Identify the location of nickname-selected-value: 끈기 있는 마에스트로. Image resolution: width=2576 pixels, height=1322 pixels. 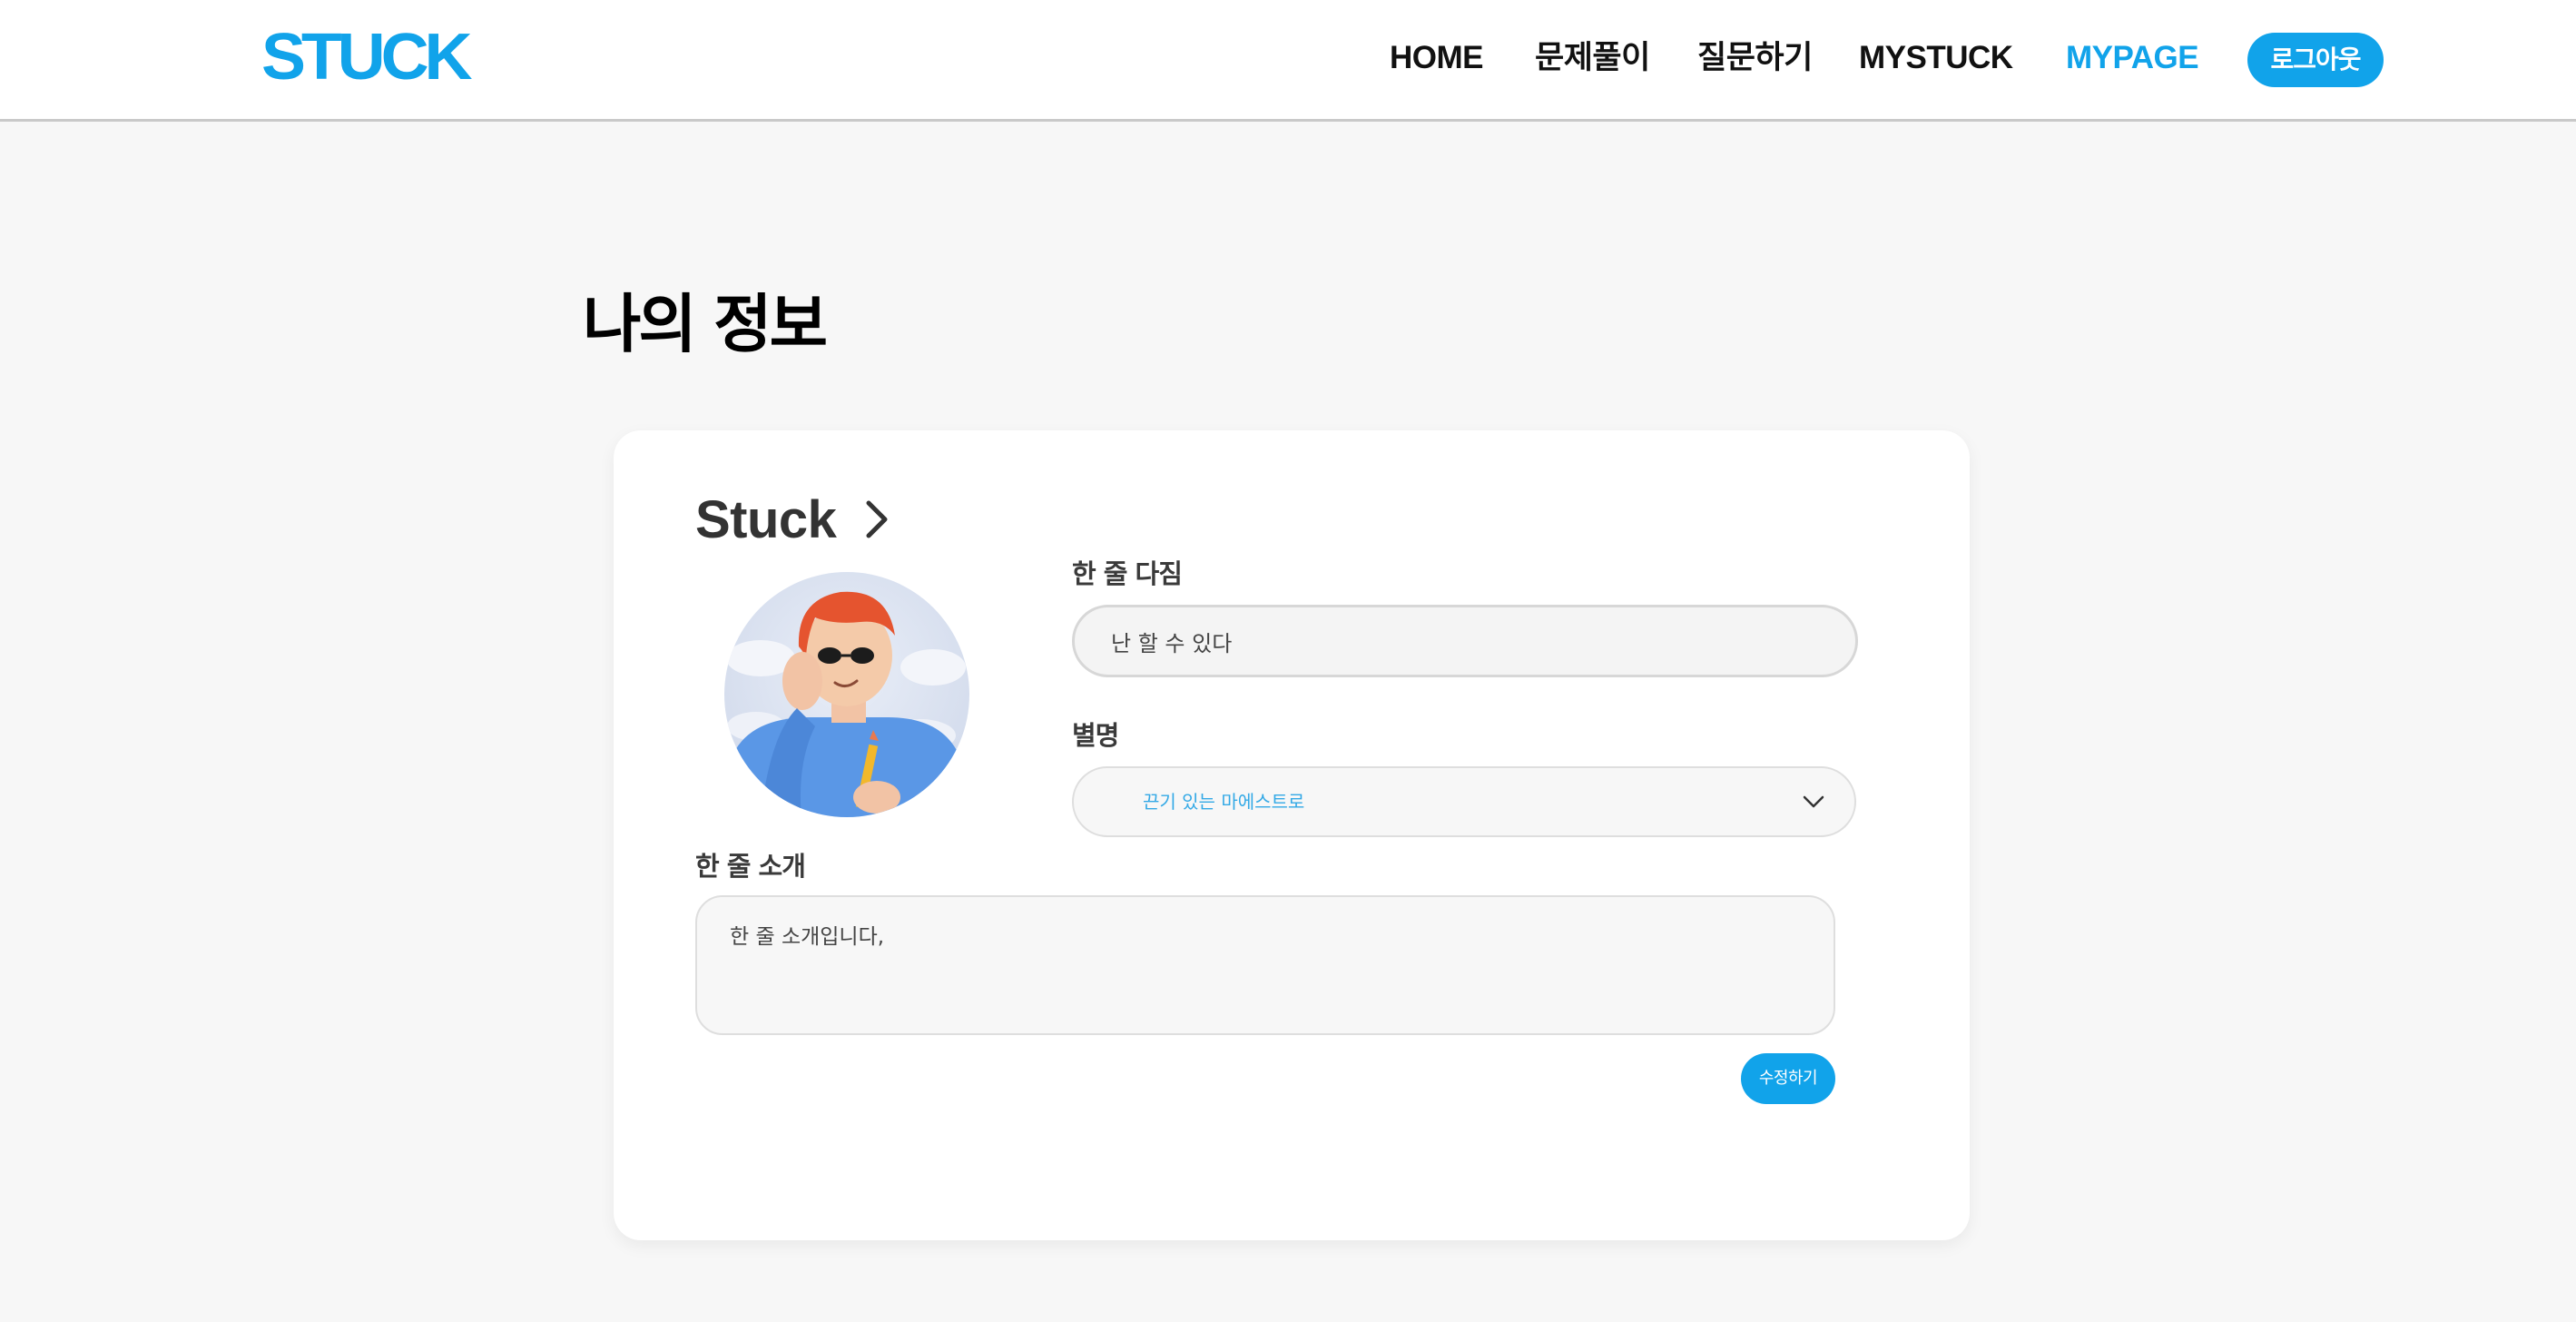
(1224, 802).